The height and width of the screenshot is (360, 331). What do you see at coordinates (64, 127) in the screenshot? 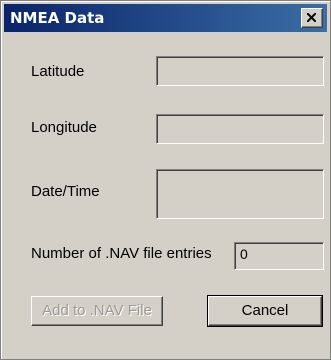
I see `longitude-label: Longitude` at bounding box center [64, 127].